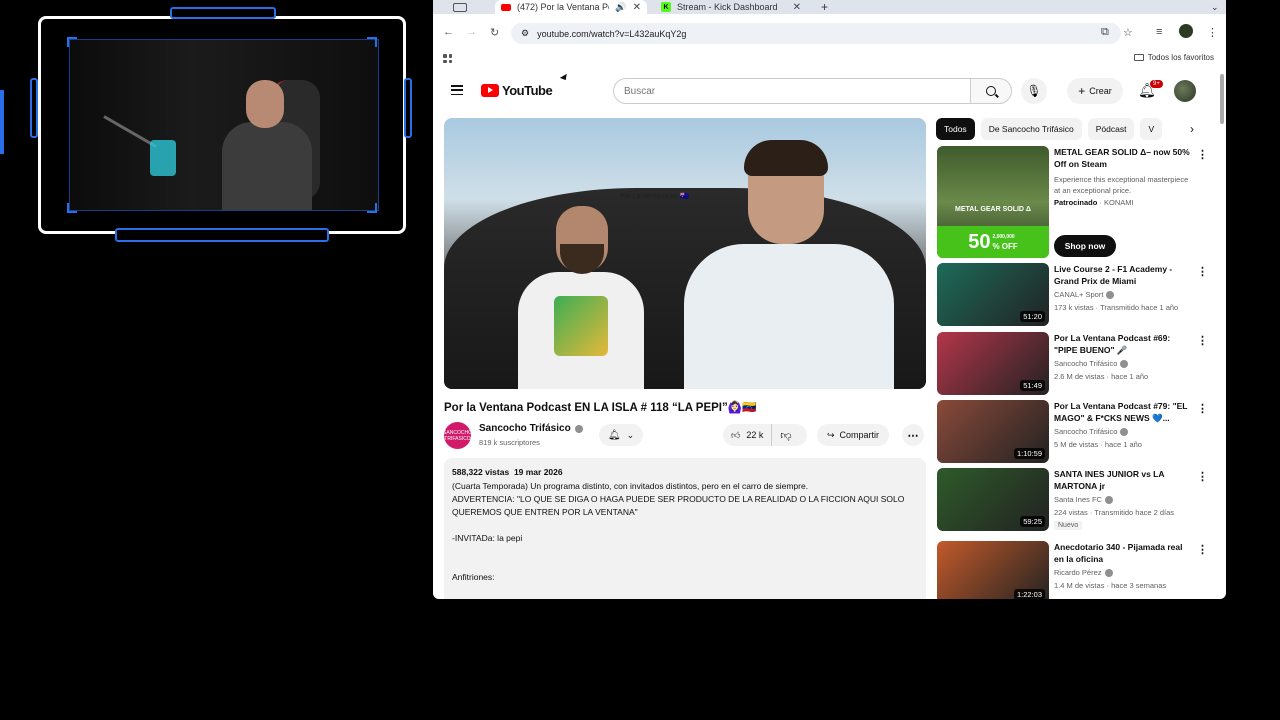  I want to click on shop-now-button: Shop now, so click(1085, 246).